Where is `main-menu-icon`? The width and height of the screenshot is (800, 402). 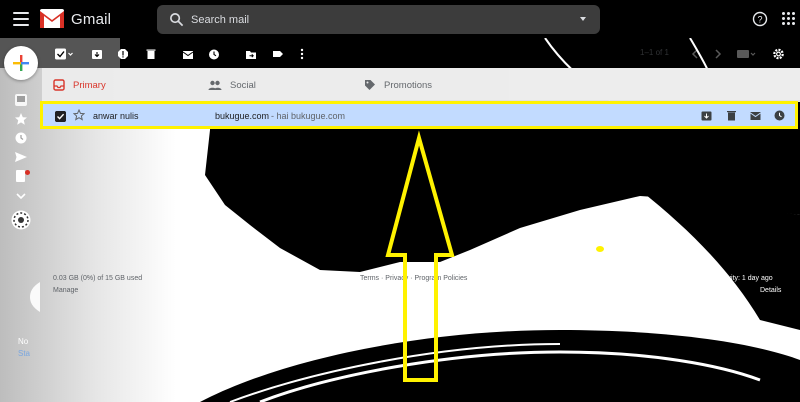 main-menu-icon is located at coordinates (21, 19).